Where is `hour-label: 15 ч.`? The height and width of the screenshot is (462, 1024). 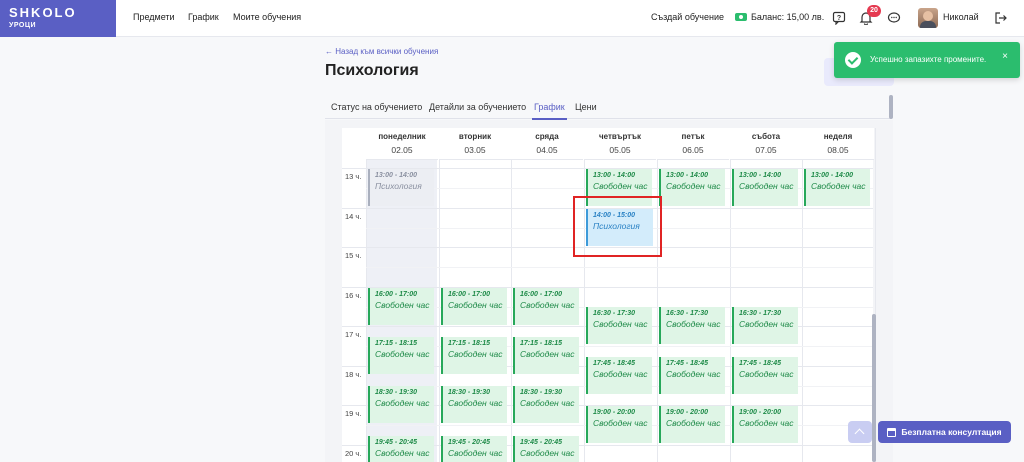
hour-label: 15 ч. is located at coordinates (353, 255).